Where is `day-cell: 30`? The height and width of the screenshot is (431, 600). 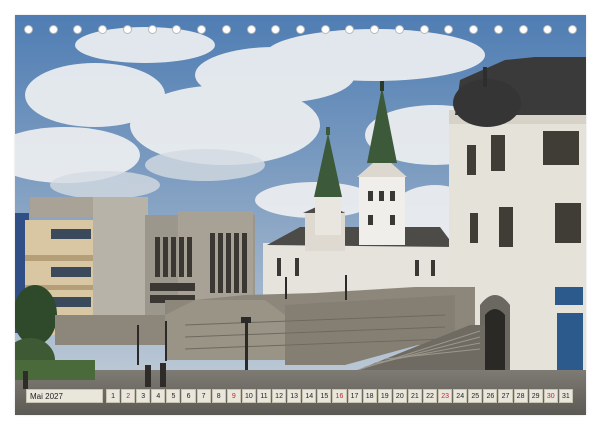
day-cell: 30 is located at coordinates (550, 396).